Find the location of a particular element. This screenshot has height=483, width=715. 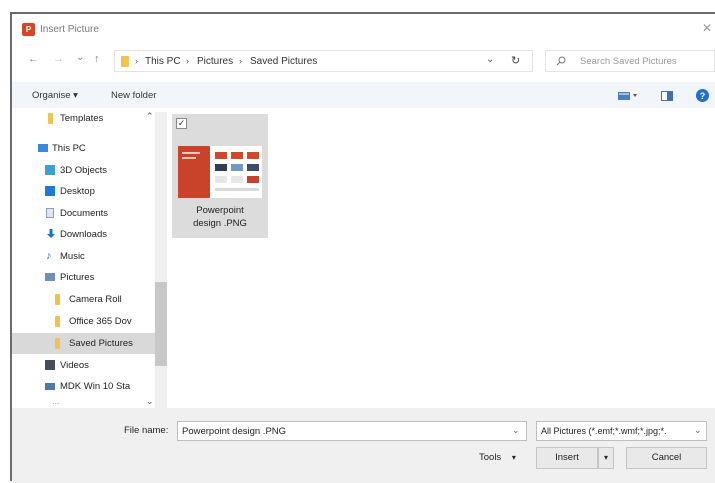

cube-icon is located at coordinates (50, 170).